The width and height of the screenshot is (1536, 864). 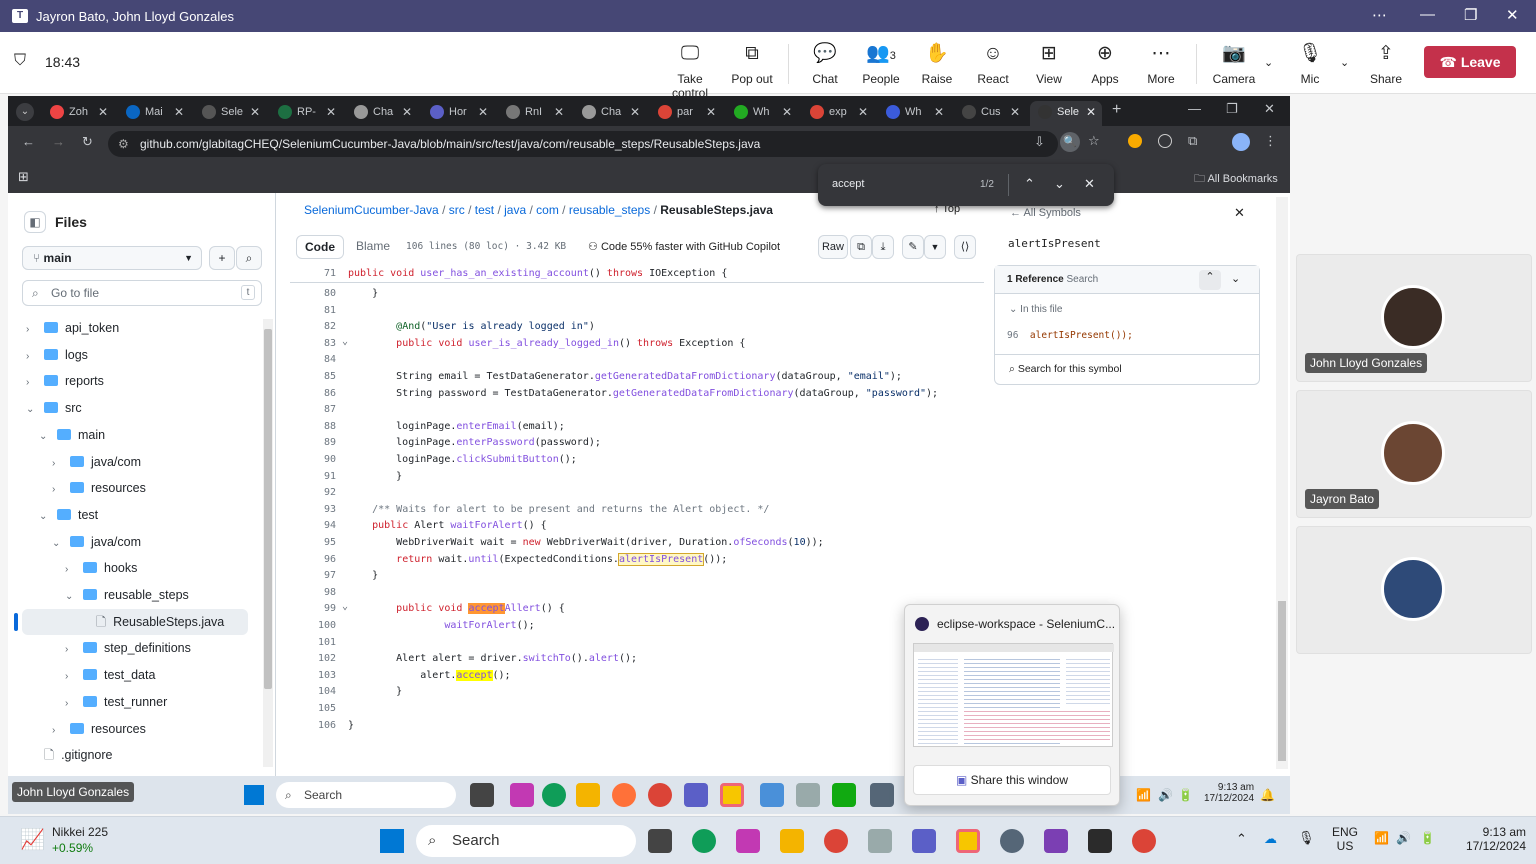 I want to click on find-input: accept, so click(x=848, y=184).